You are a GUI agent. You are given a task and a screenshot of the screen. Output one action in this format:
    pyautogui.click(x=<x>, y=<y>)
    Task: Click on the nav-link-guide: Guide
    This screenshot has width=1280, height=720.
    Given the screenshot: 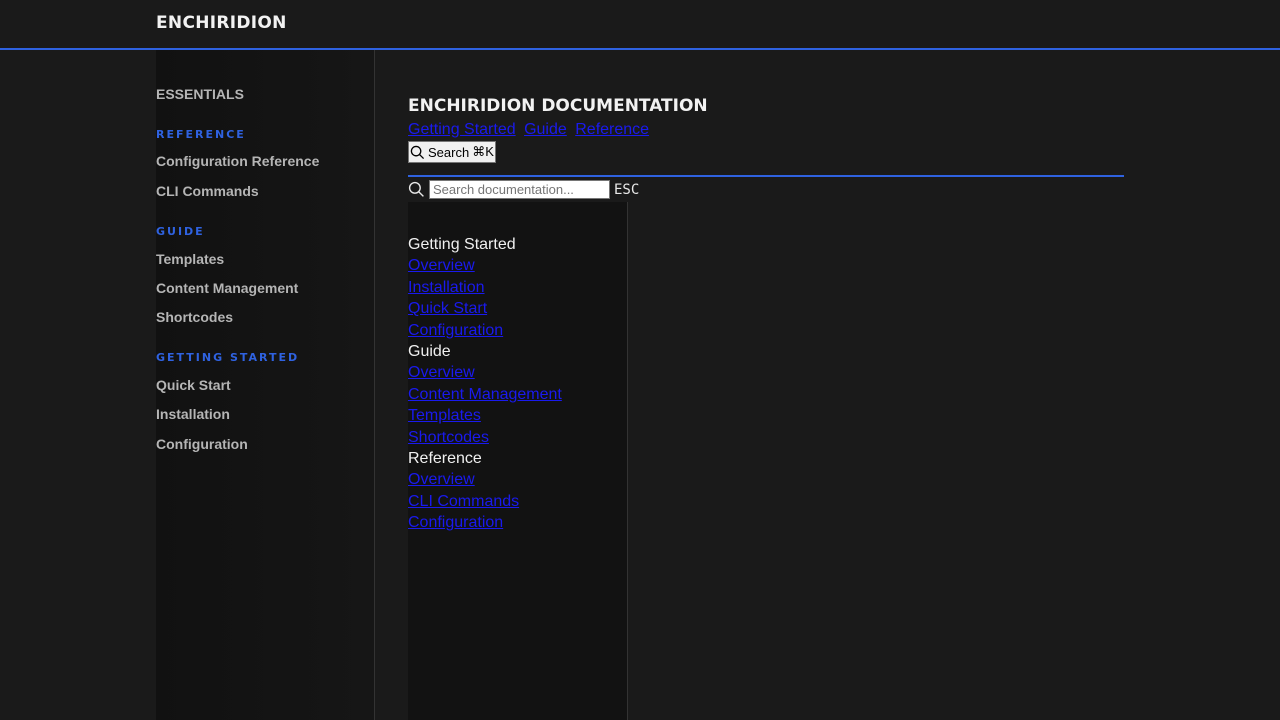 What is the action you would take?
    pyautogui.click(x=545, y=129)
    